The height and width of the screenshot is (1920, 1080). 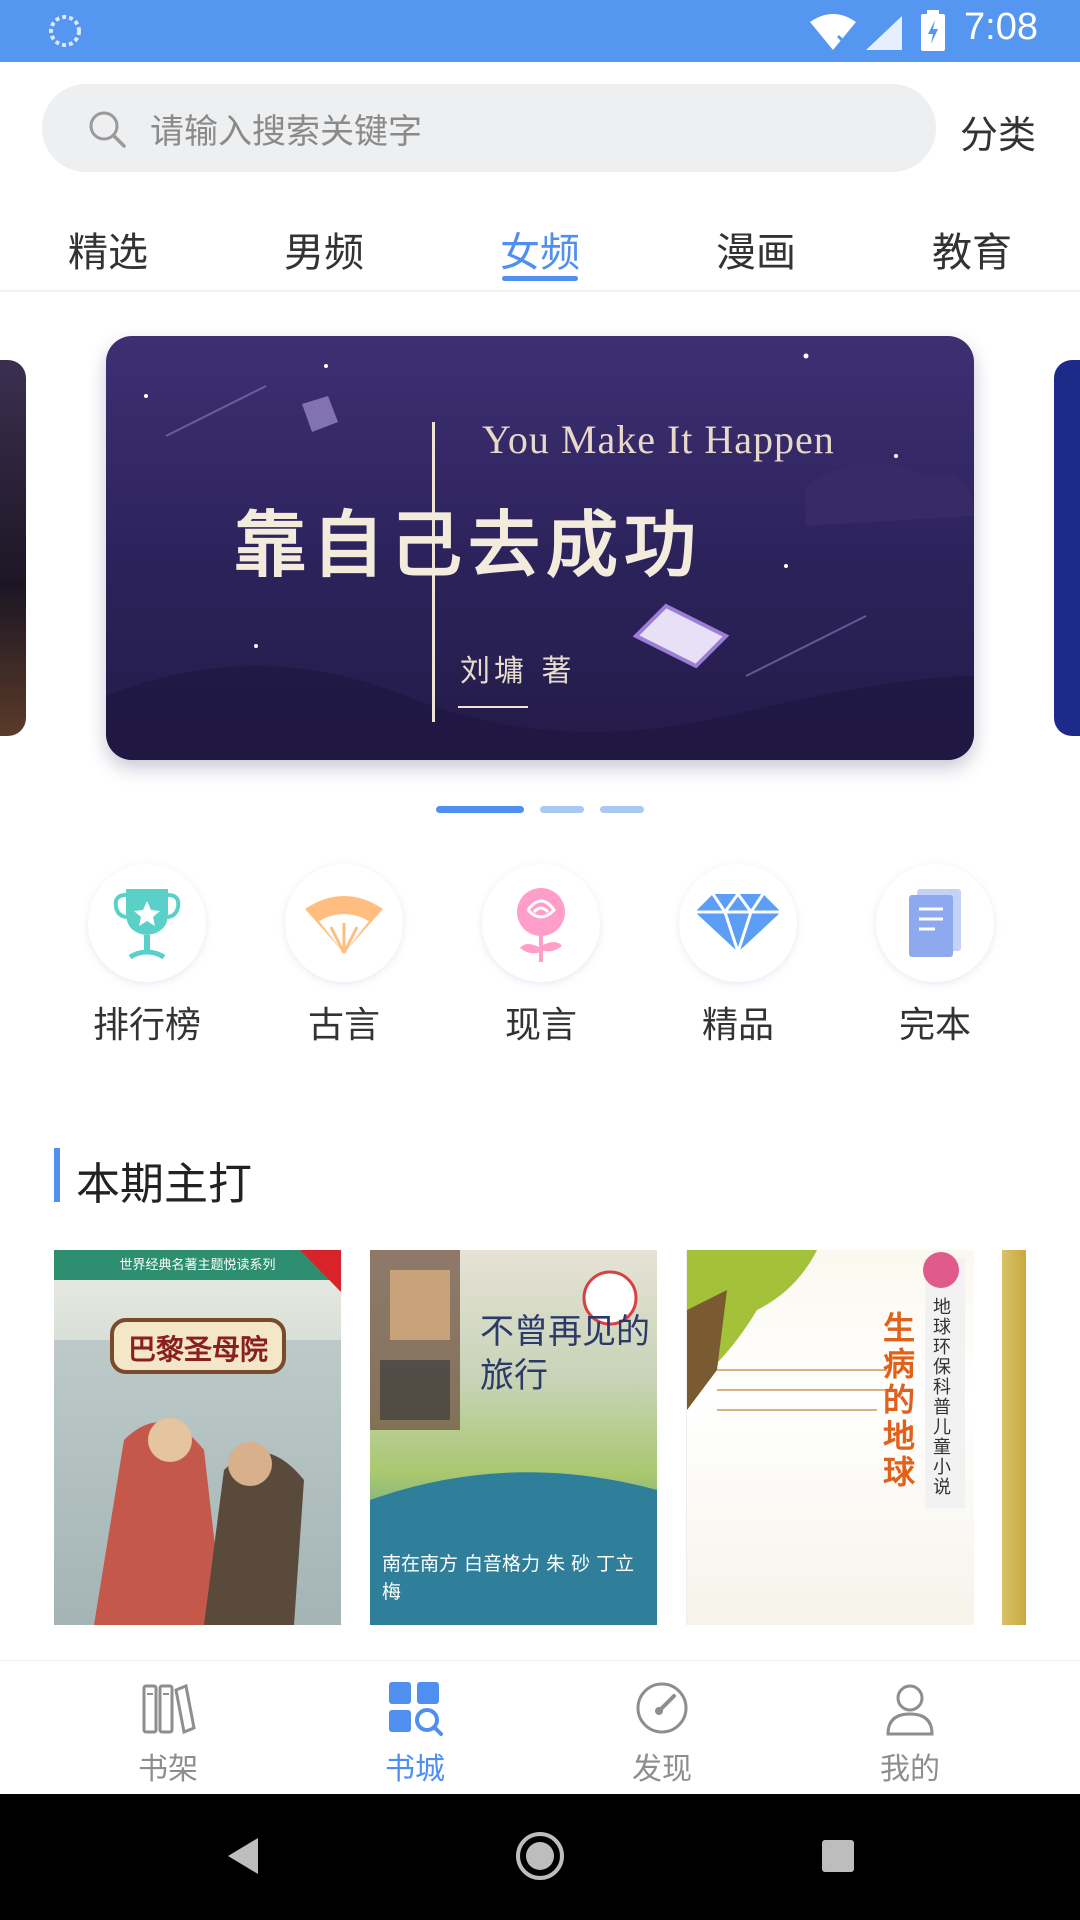 What do you see at coordinates (416, 1709) in the screenshot?
I see `bookstore-icon` at bounding box center [416, 1709].